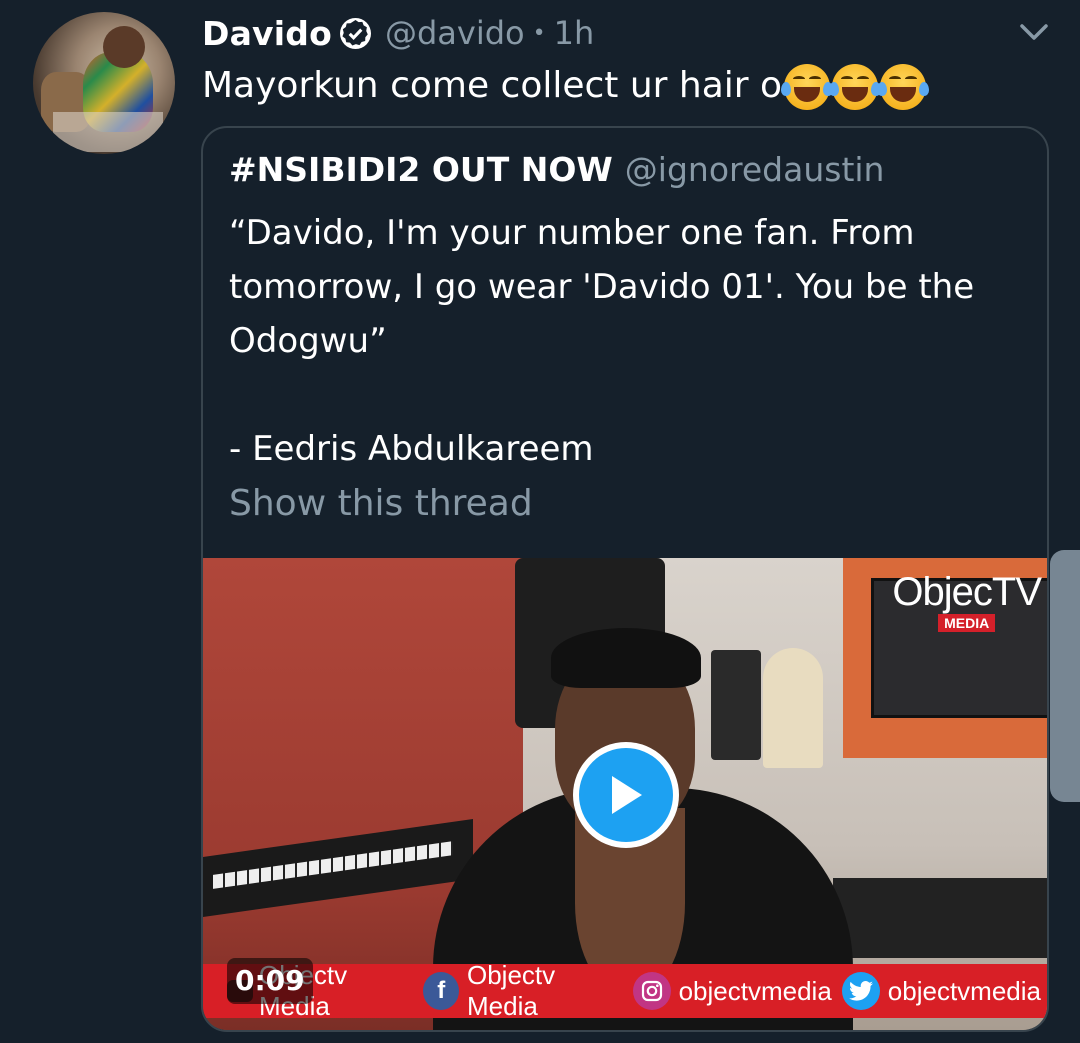 This screenshot has width=1080, height=1043. I want to click on video-frame-person-hair, so click(626, 658).